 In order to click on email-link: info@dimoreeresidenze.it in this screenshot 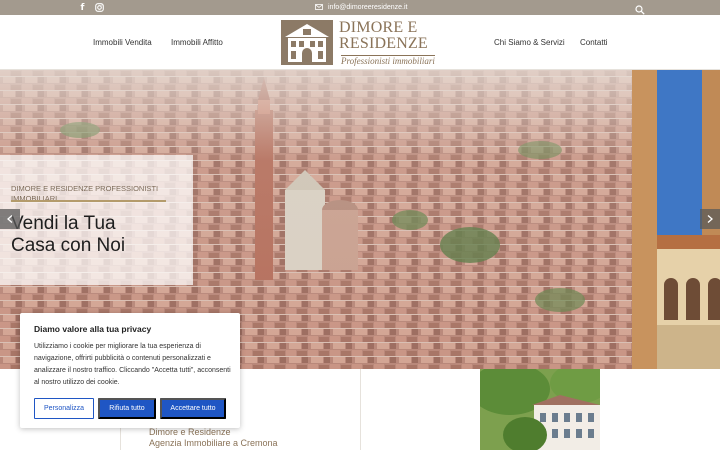, I will do `click(367, 7)`.